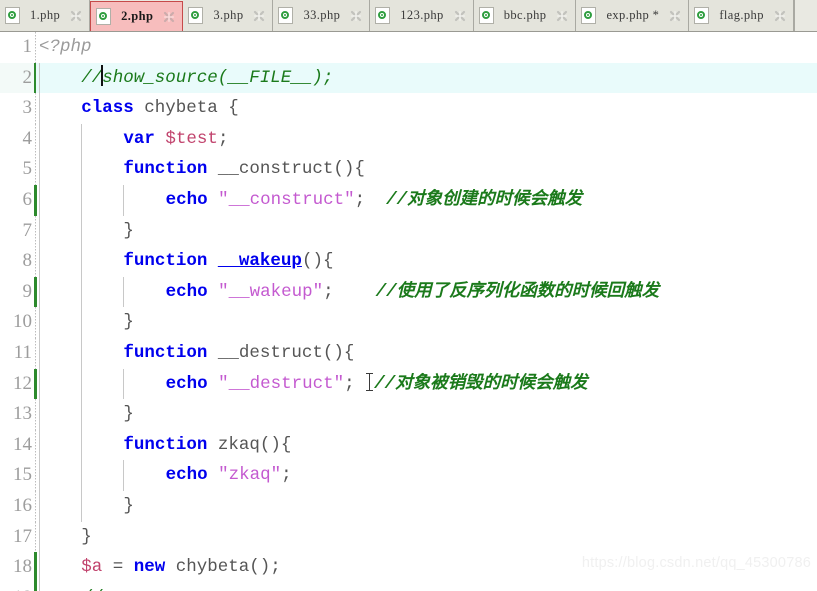 Image resolution: width=817 pixels, height=591 pixels. I want to click on code-tokens: echo "zkaq";, so click(165, 475).